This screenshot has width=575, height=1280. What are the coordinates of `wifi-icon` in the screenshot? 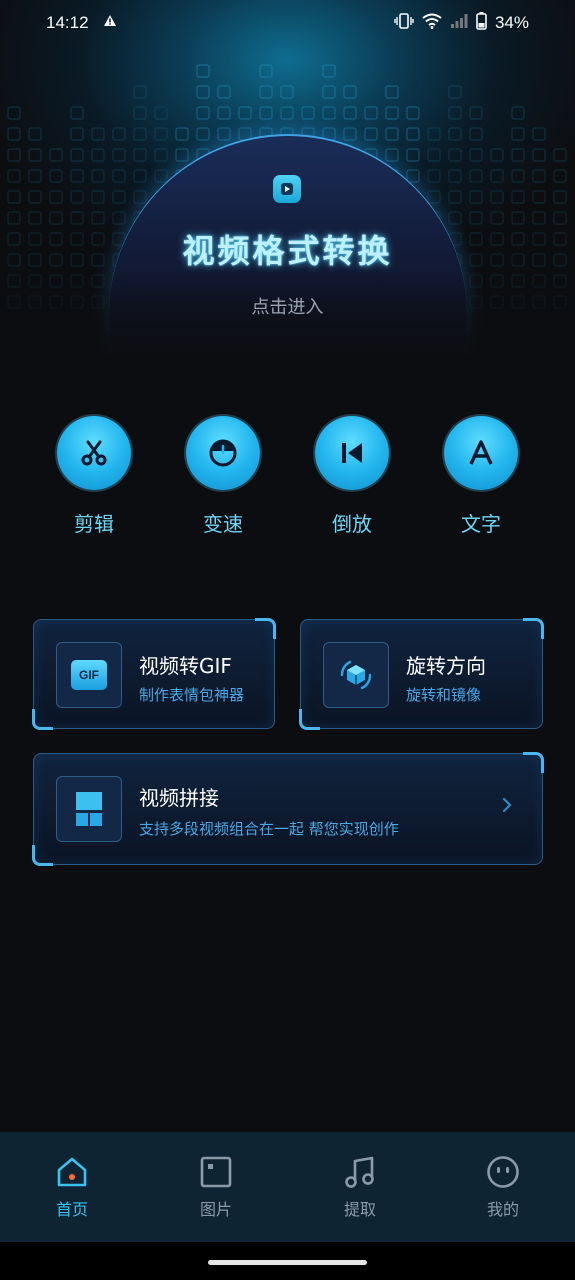 It's located at (432, 23).